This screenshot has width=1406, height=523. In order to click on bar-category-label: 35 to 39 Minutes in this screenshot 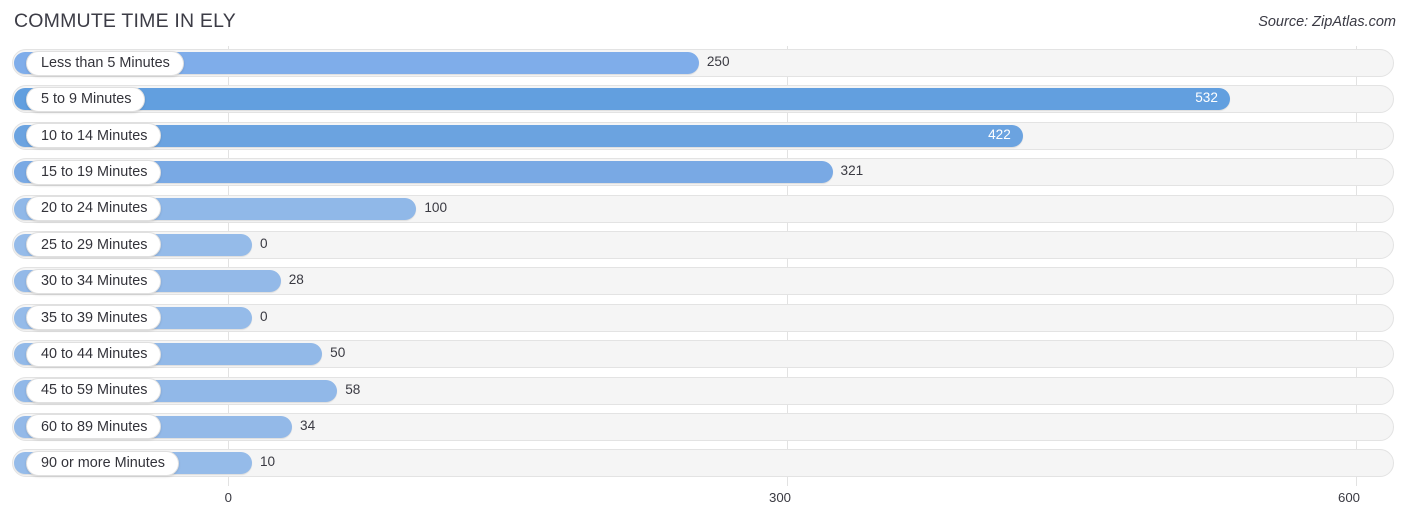, I will do `click(94, 318)`.